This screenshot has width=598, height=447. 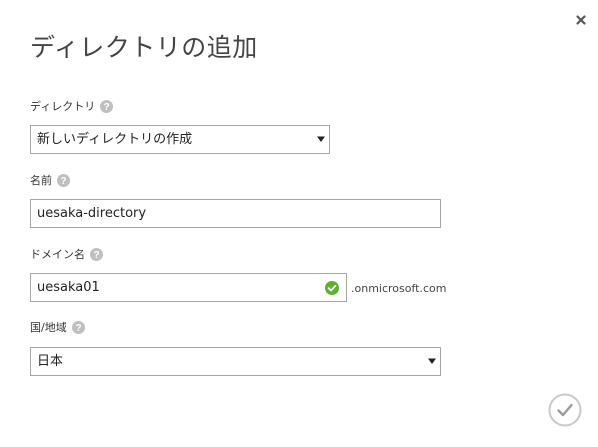 What do you see at coordinates (50, 361) in the screenshot?
I see `region-select-value: 日本` at bounding box center [50, 361].